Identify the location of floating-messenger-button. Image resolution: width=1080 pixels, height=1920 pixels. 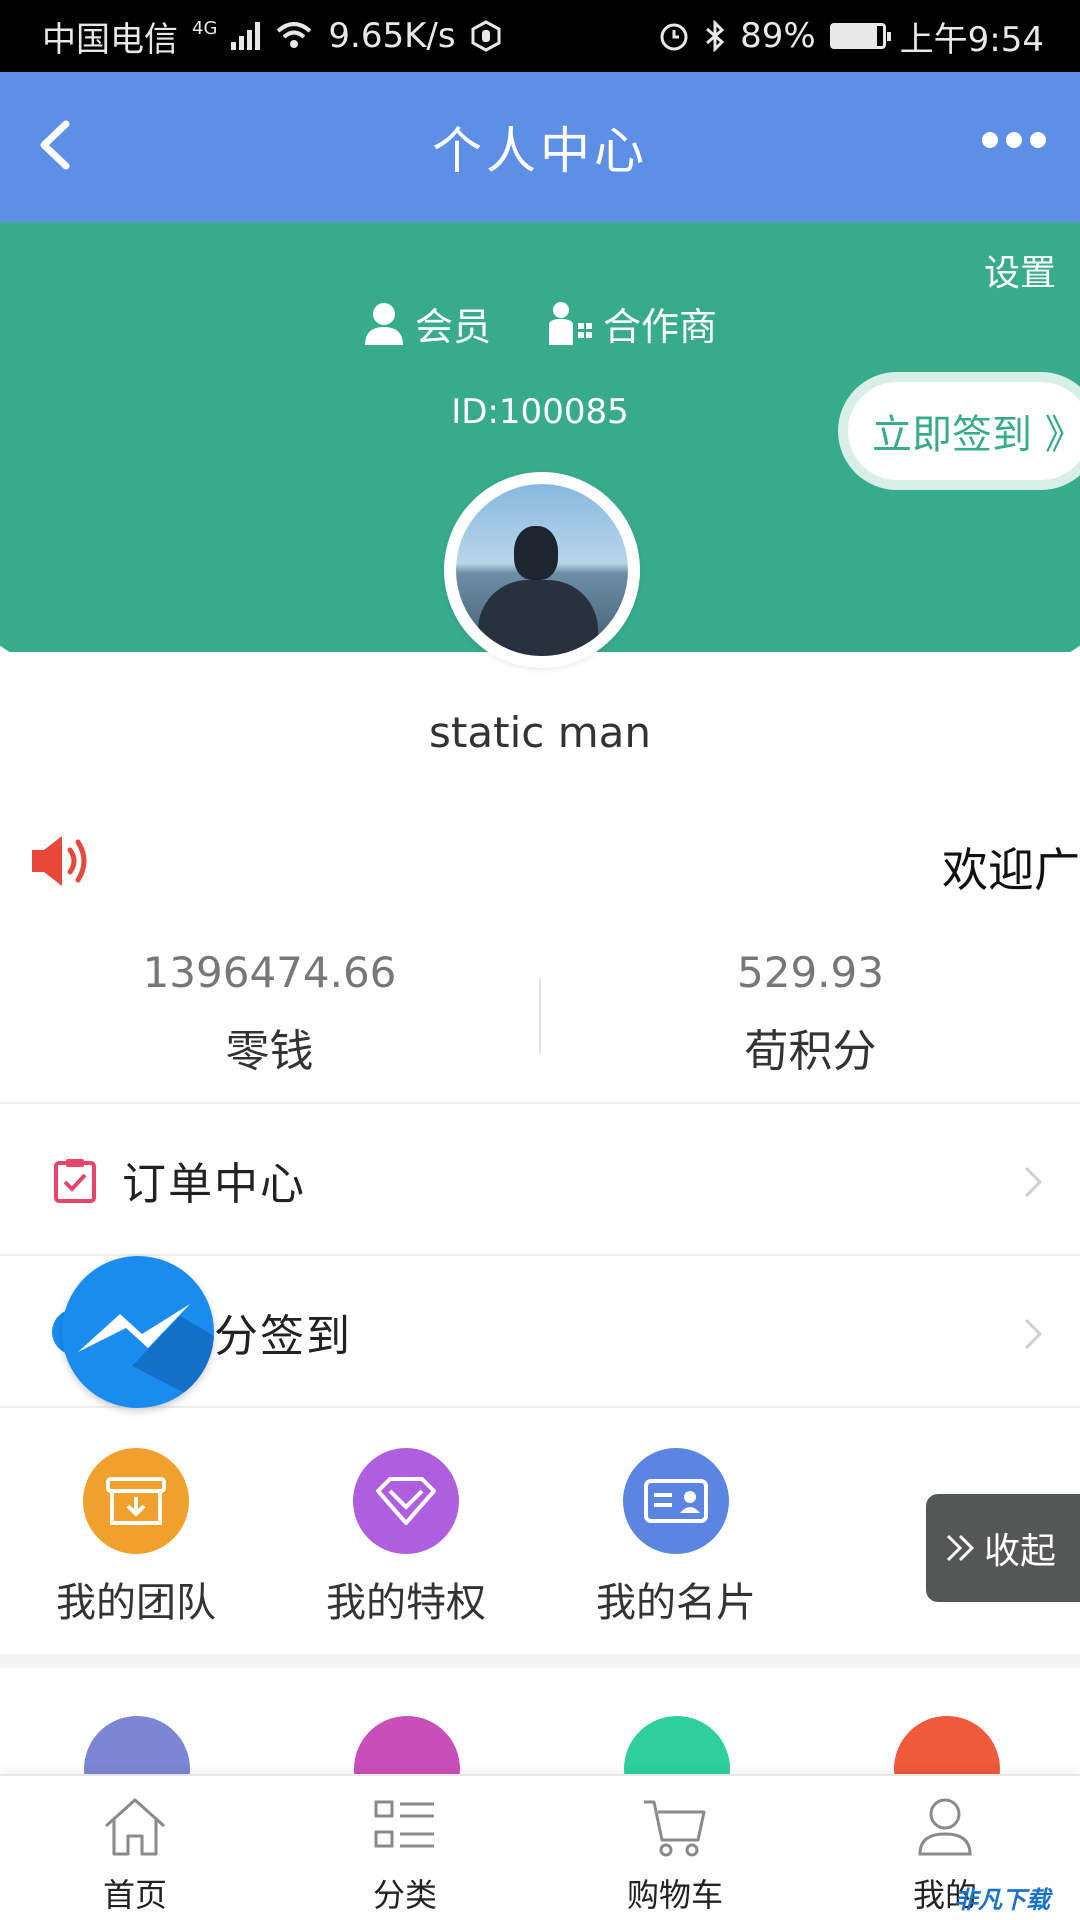
(138, 1332).